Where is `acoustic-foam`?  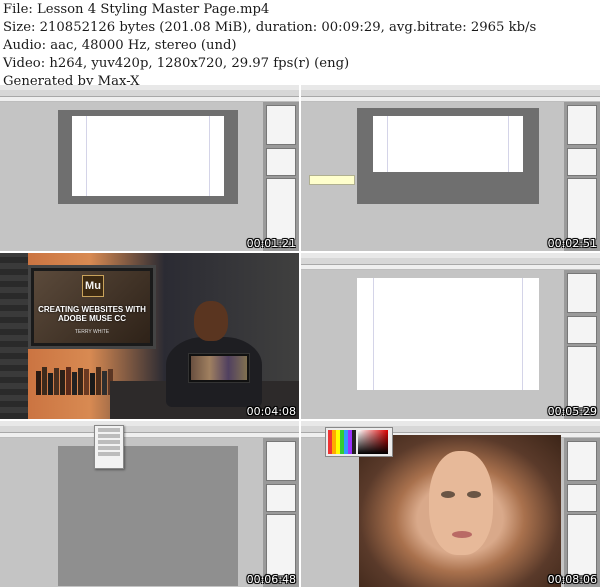
acoustic-foam is located at coordinates (14, 336).